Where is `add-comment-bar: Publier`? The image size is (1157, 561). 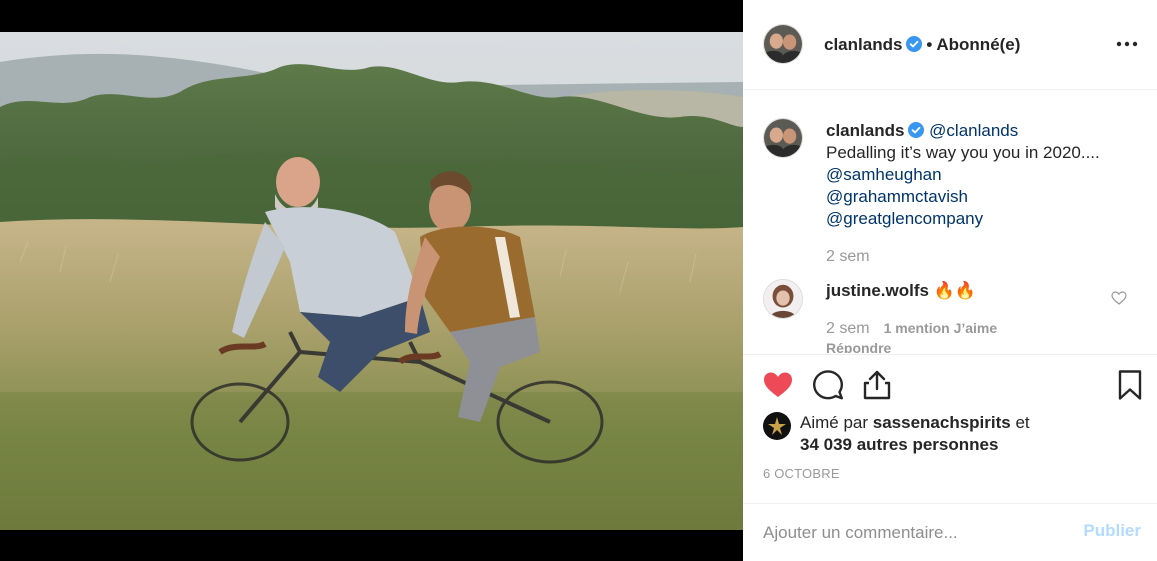 add-comment-bar: Publier is located at coordinates (950, 532).